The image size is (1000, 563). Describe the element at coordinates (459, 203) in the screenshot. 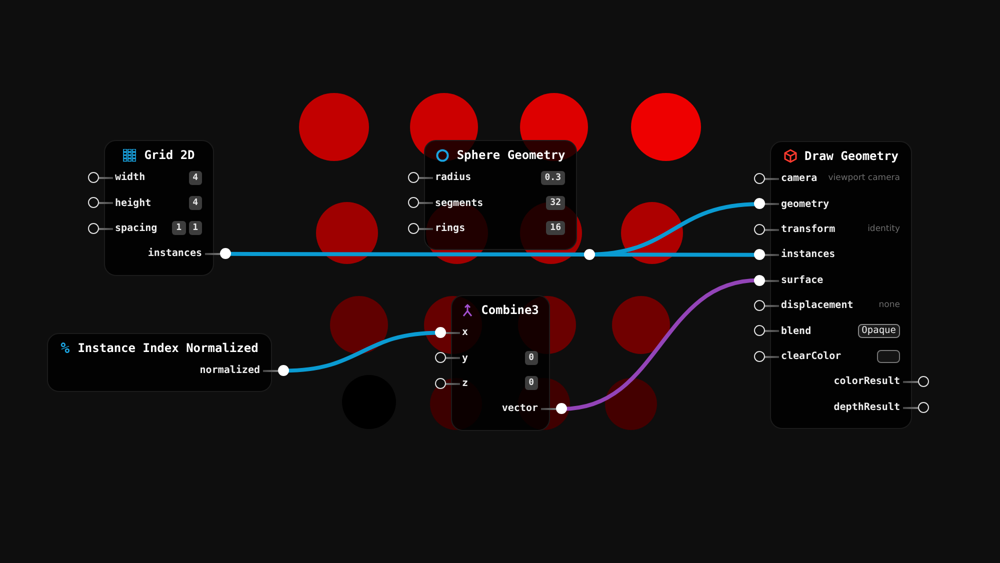

I see `input-label: segments` at that location.